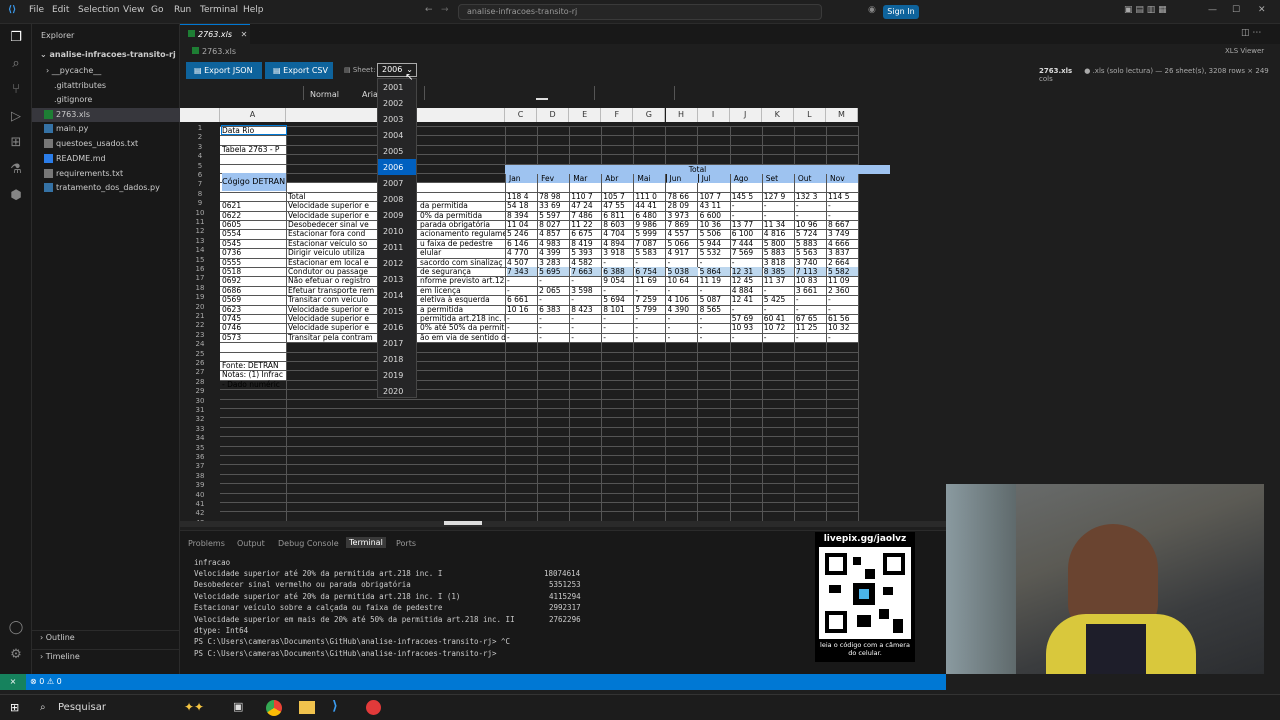 The image size is (1280, 720). What do you see at coordinates (747, 243) in the screenshot?
I see `data-cell: 7 444` at bounding box center [747, 243].